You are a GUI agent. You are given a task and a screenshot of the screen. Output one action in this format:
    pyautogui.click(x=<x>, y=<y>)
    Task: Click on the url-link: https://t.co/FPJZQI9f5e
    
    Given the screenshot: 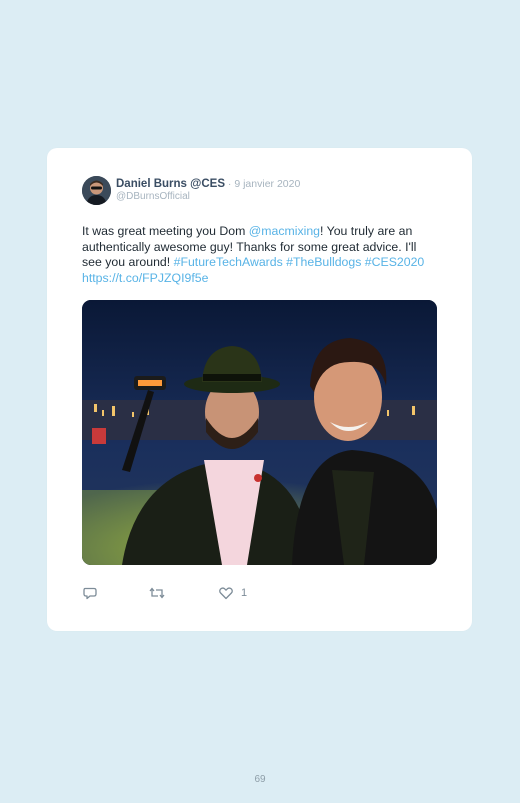 What is the action you would take?
    pyautogui.click(x=145, y=278)
    